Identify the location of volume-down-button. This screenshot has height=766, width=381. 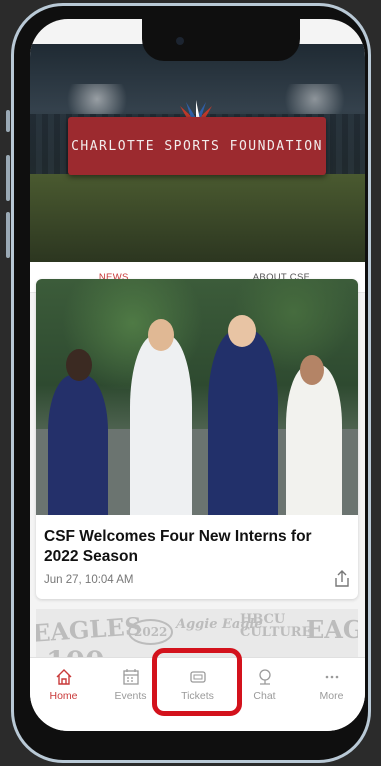
(8, 235).